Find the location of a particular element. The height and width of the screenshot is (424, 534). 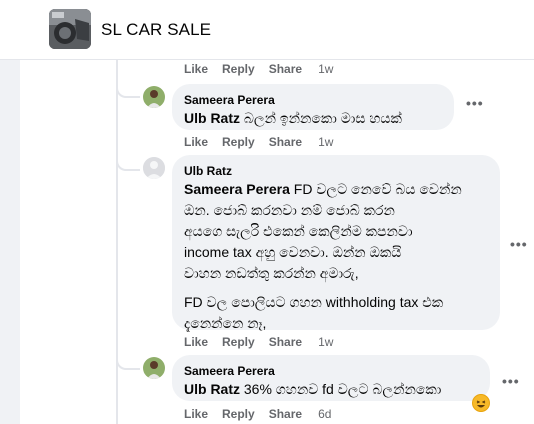

comment-actions: Like Reply Share 6d is located at coordinates (264, 414).